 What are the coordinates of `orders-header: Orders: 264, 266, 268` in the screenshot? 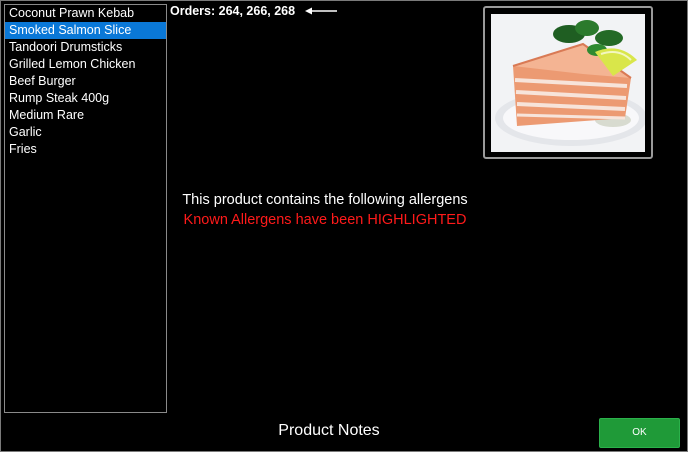 It's located at (254, 11).